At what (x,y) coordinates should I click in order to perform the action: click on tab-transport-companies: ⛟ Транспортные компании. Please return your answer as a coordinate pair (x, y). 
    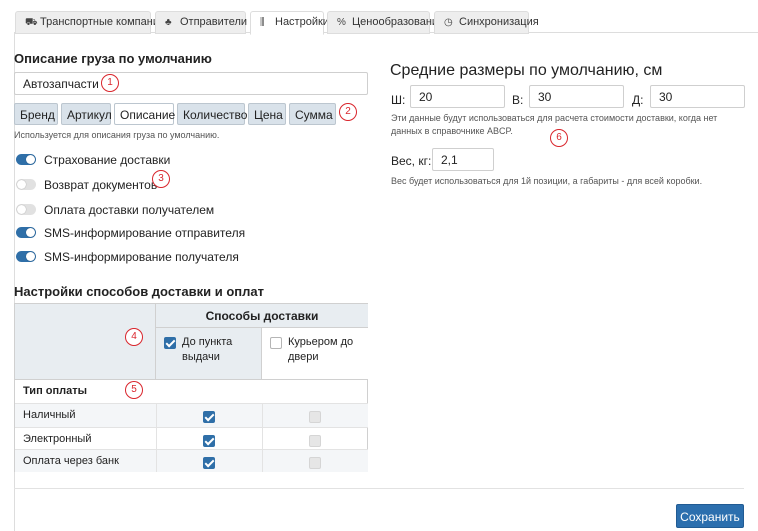
    Looking at the image, I should click on (90, 22).